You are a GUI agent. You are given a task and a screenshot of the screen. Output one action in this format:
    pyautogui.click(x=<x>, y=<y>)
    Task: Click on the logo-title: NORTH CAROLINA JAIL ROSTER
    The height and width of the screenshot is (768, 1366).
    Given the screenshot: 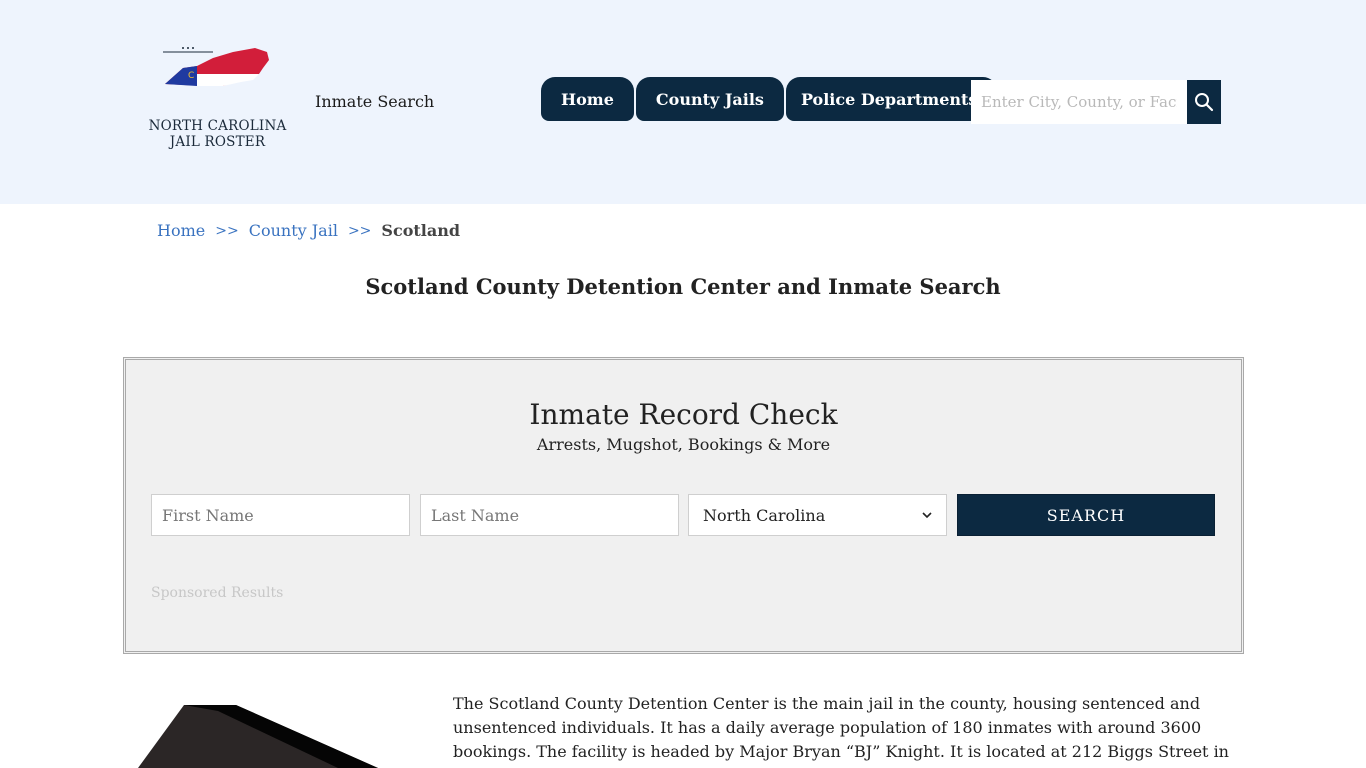 What is the action you would take?
    pyautogui.click(x=217, y=134)
    